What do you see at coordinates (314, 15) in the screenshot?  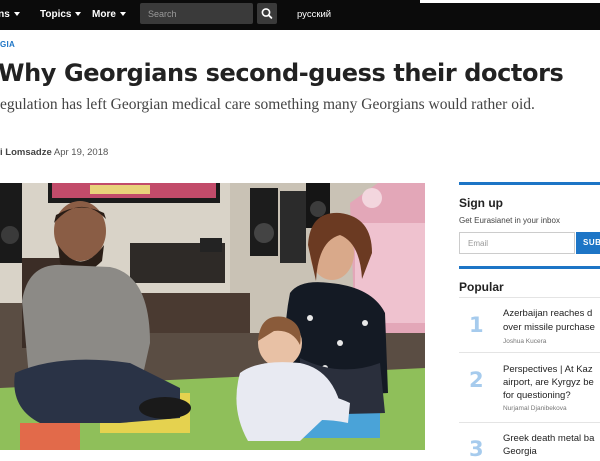 I see `language-link: русский` at bounding box center [314, 15].